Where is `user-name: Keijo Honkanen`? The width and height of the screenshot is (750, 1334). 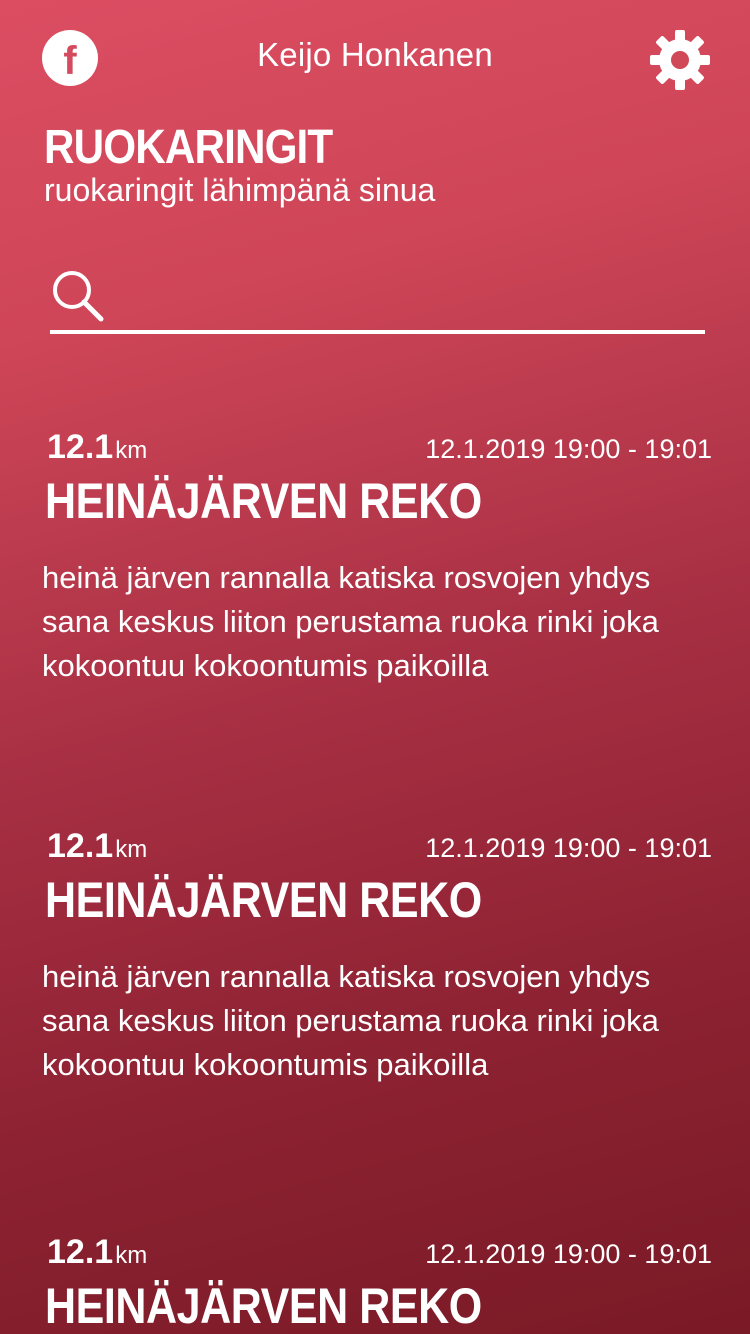
user-name: Keijo Honkanen is located at coordinates (375, 54).